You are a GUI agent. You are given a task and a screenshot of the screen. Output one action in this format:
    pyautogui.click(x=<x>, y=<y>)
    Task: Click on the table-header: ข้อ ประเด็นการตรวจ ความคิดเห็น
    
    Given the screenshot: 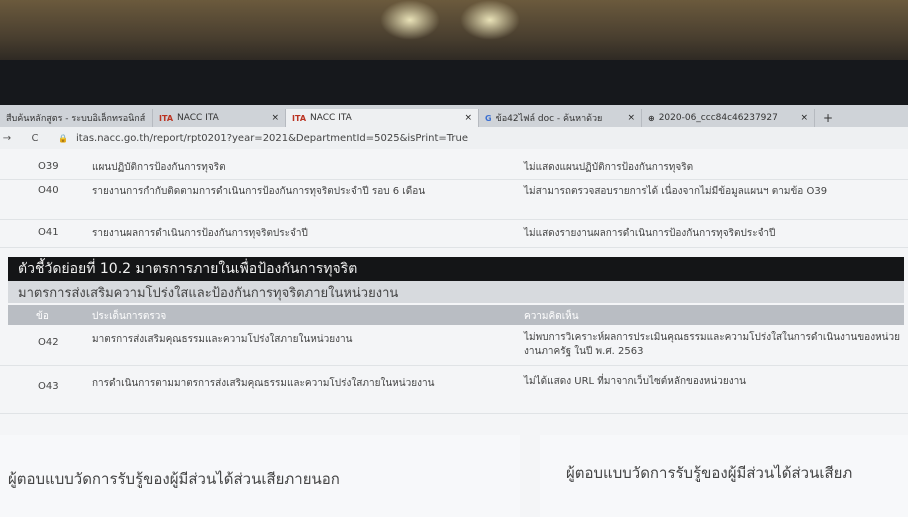 What is the action you would take?
    pyautogui.click(x=456, y=315)
    